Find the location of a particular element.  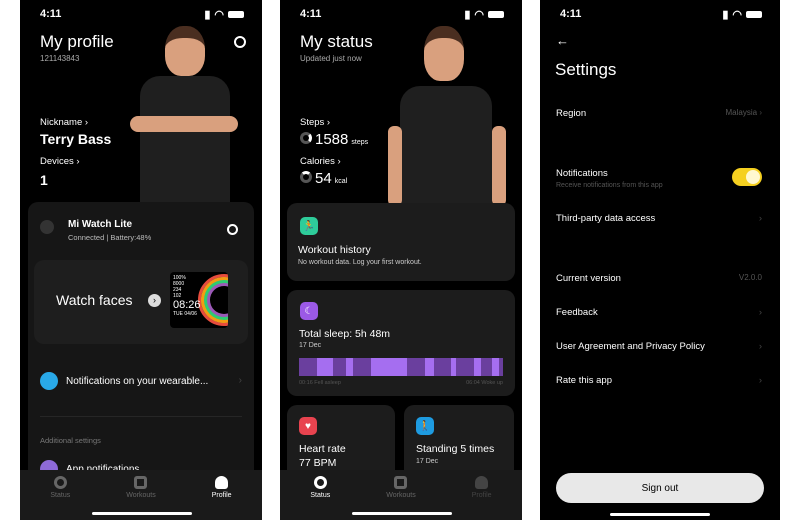

sleep-stage-bar is located at coordinates (401, 367).